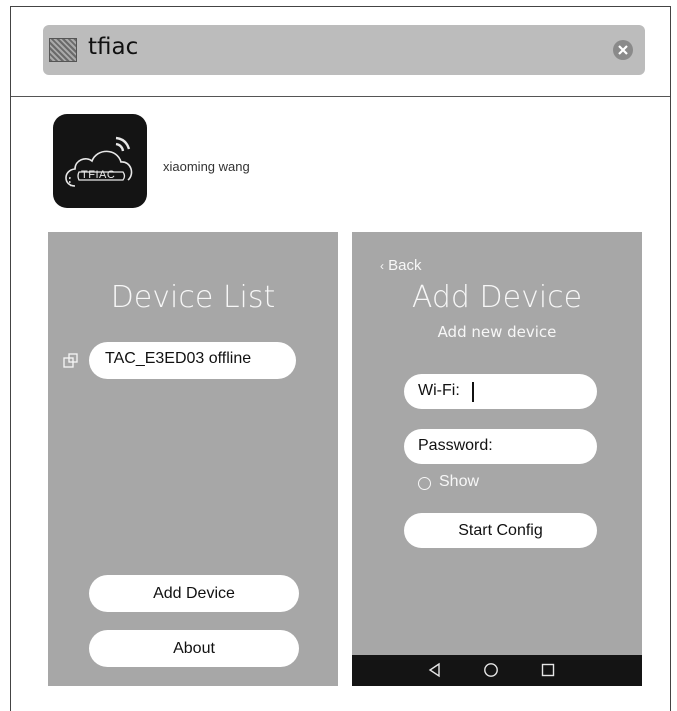 The height and width of the screenshot is (711, 677). Describe the element at coordinates (424, 483) in the screenshot. I see `show-radio` at that location.